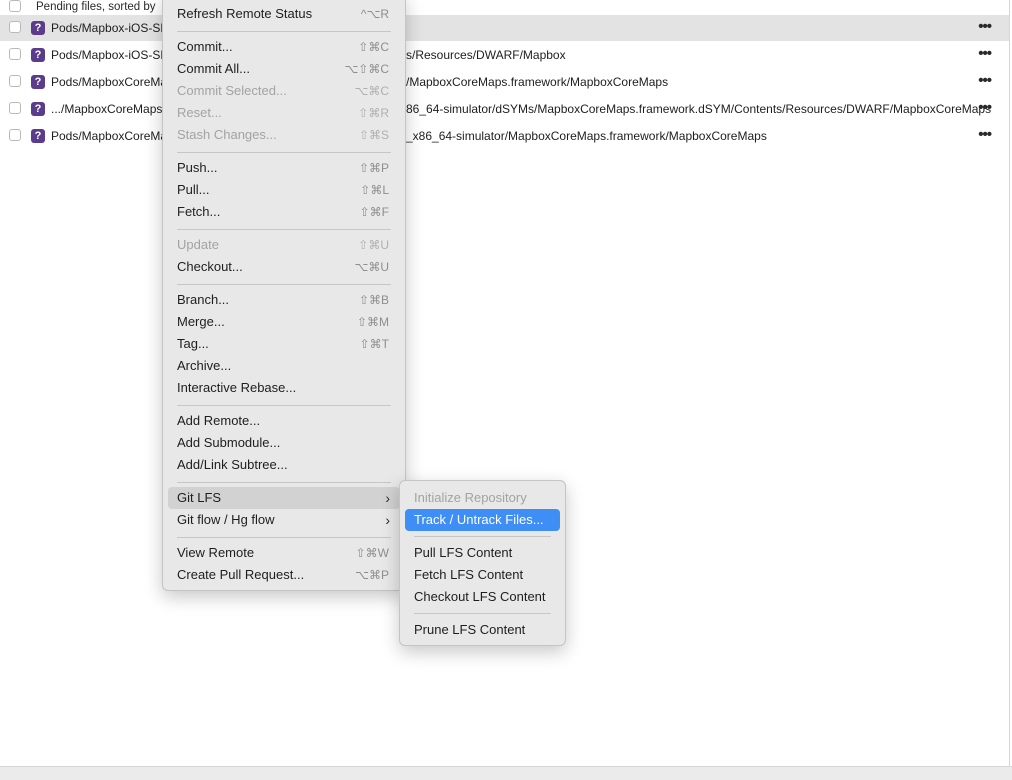  I want to click on menu-item-pull-lfs-content: Pull LFS Content, so click(482, 553).